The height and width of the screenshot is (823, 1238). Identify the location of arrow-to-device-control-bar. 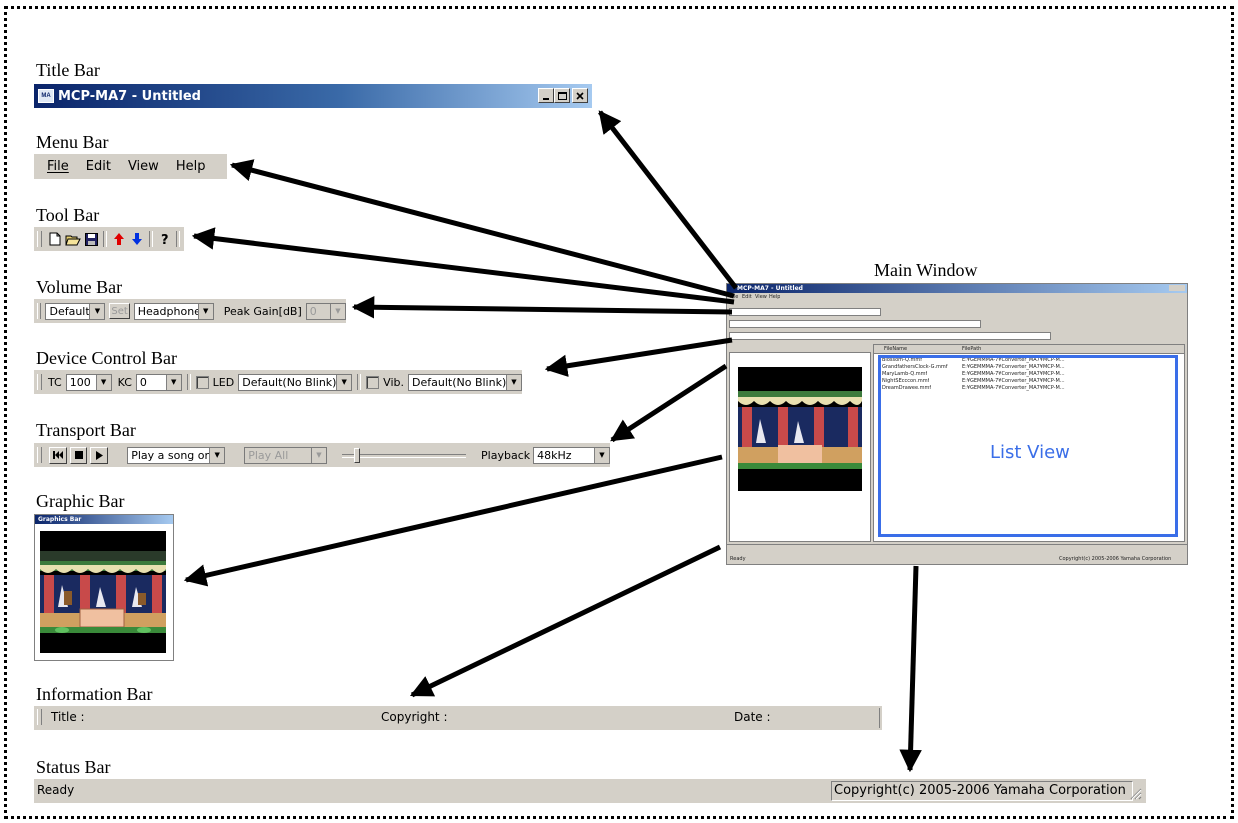
(638, 357).